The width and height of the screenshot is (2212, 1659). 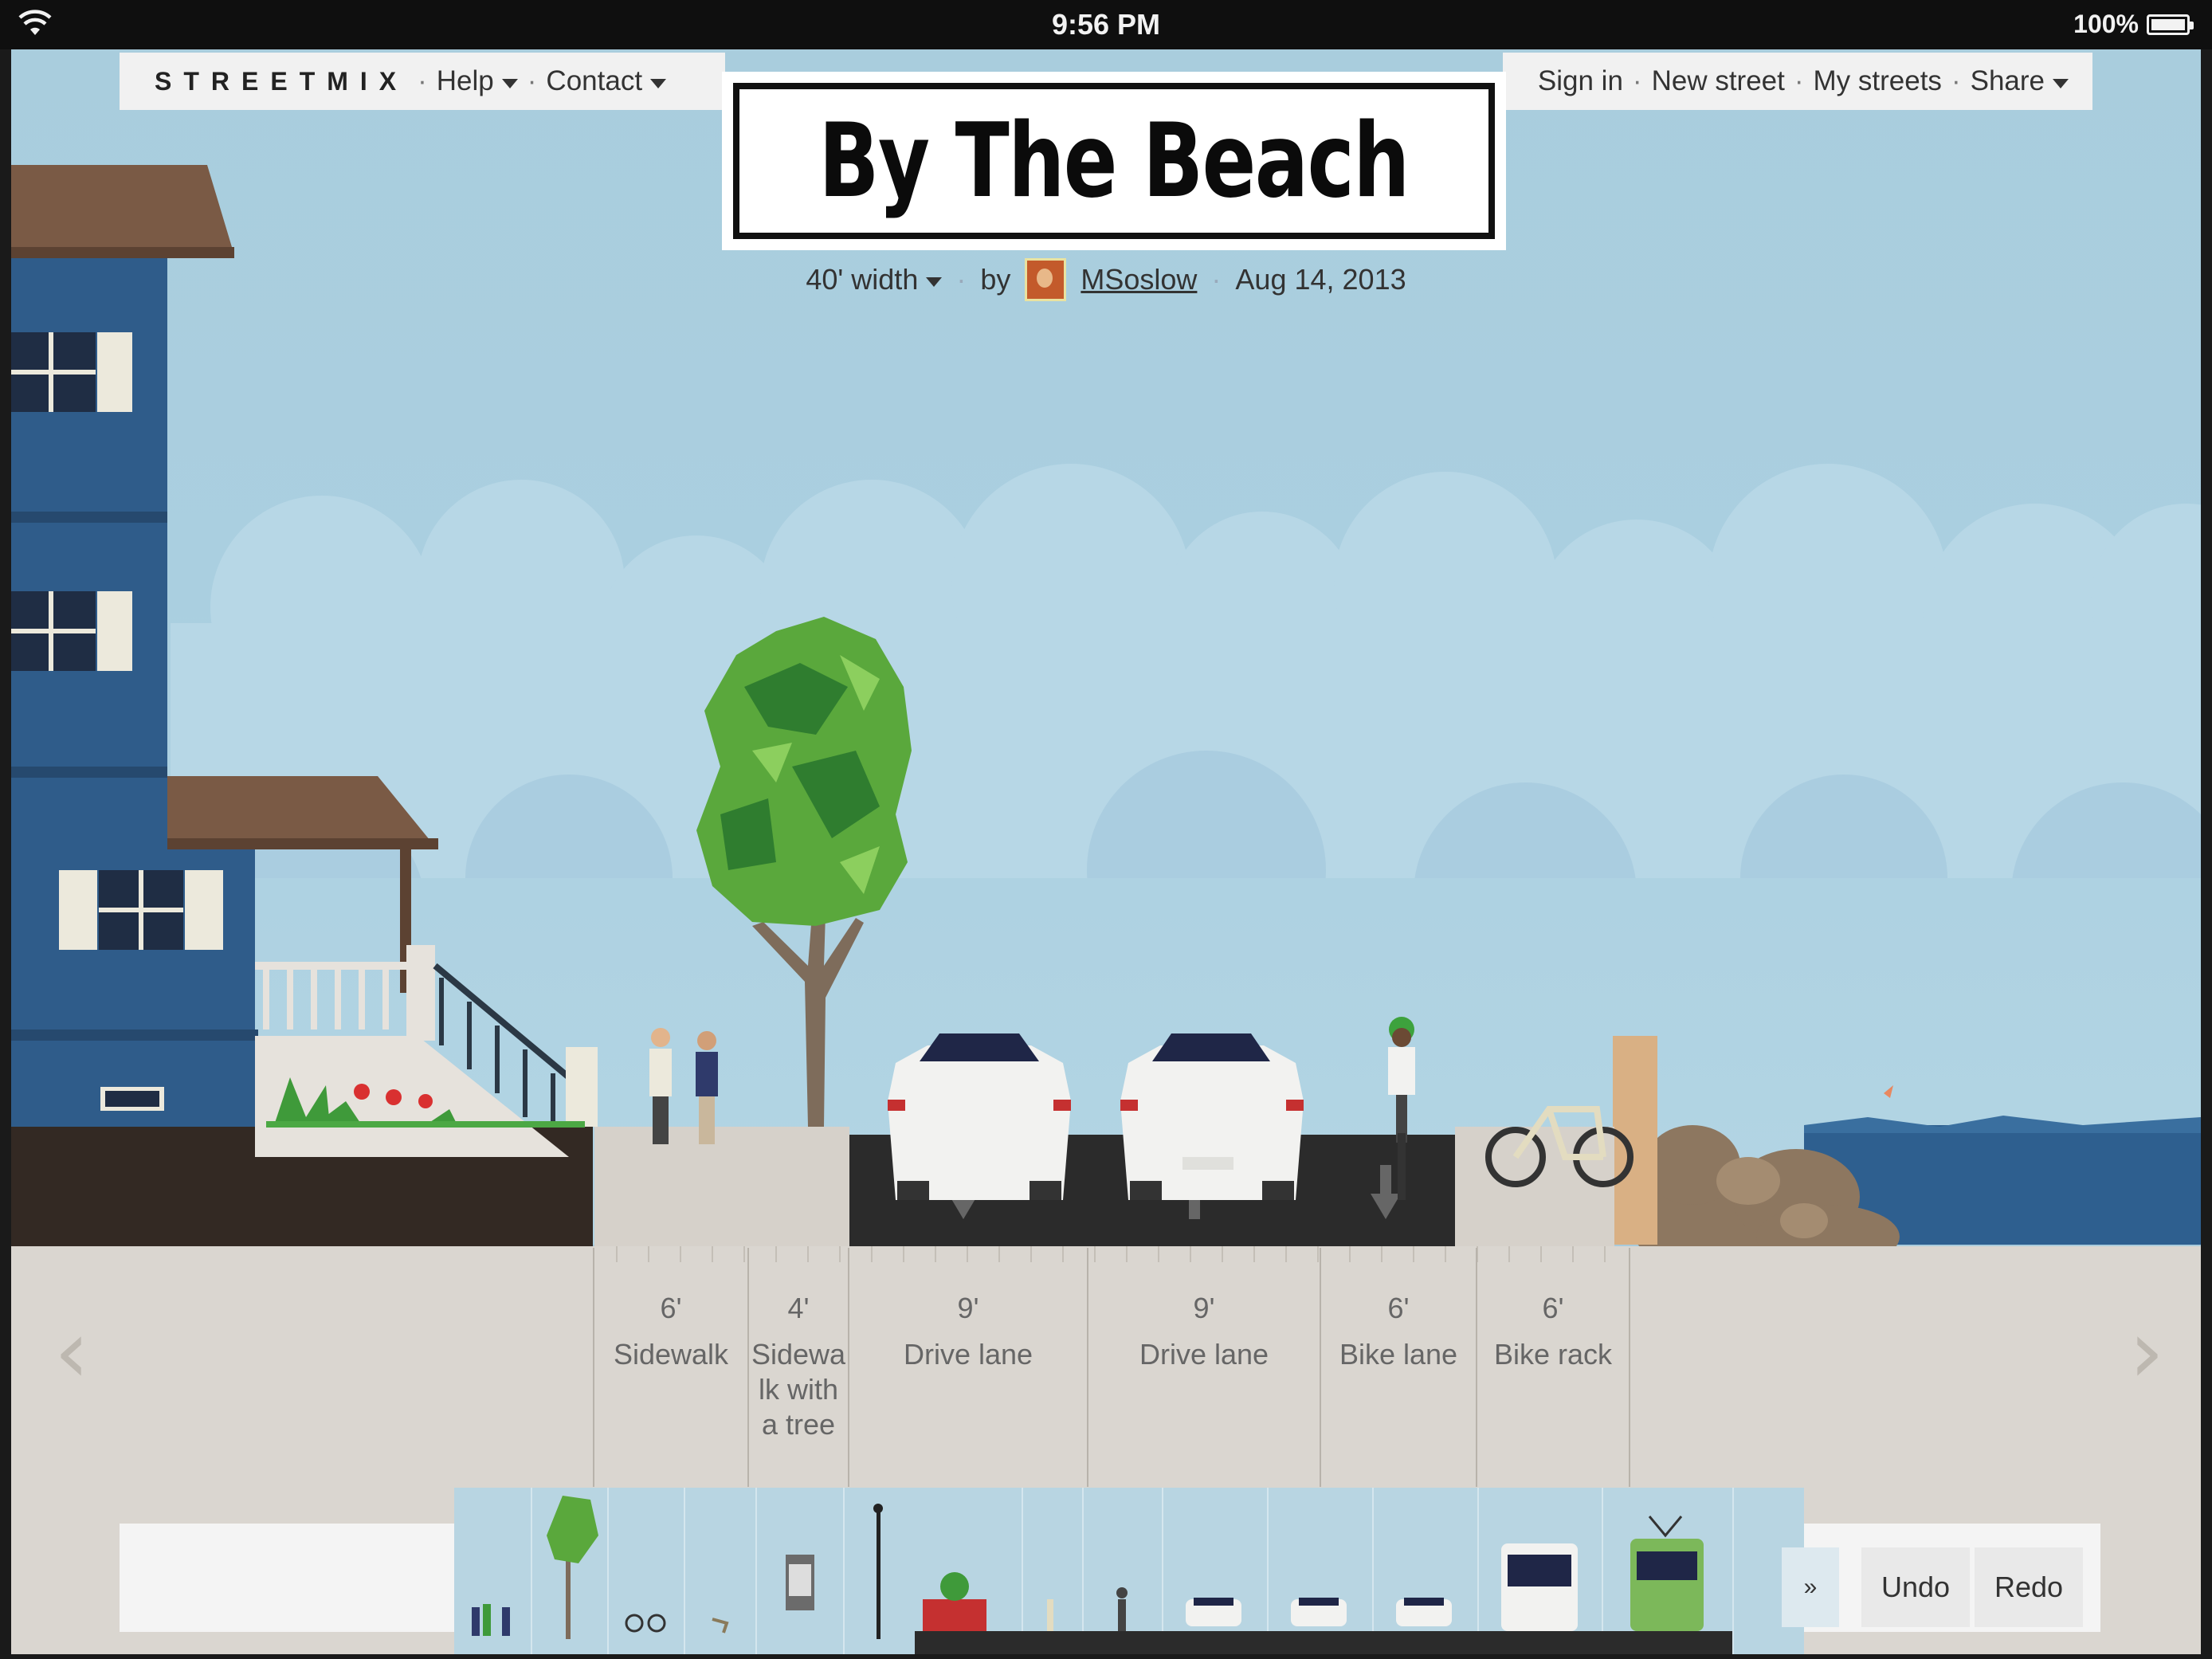 What do you see at coordinates (874, 279) in the screenshot?
I see `street-width-menu: 40' width` at bounding box center [874, 279].